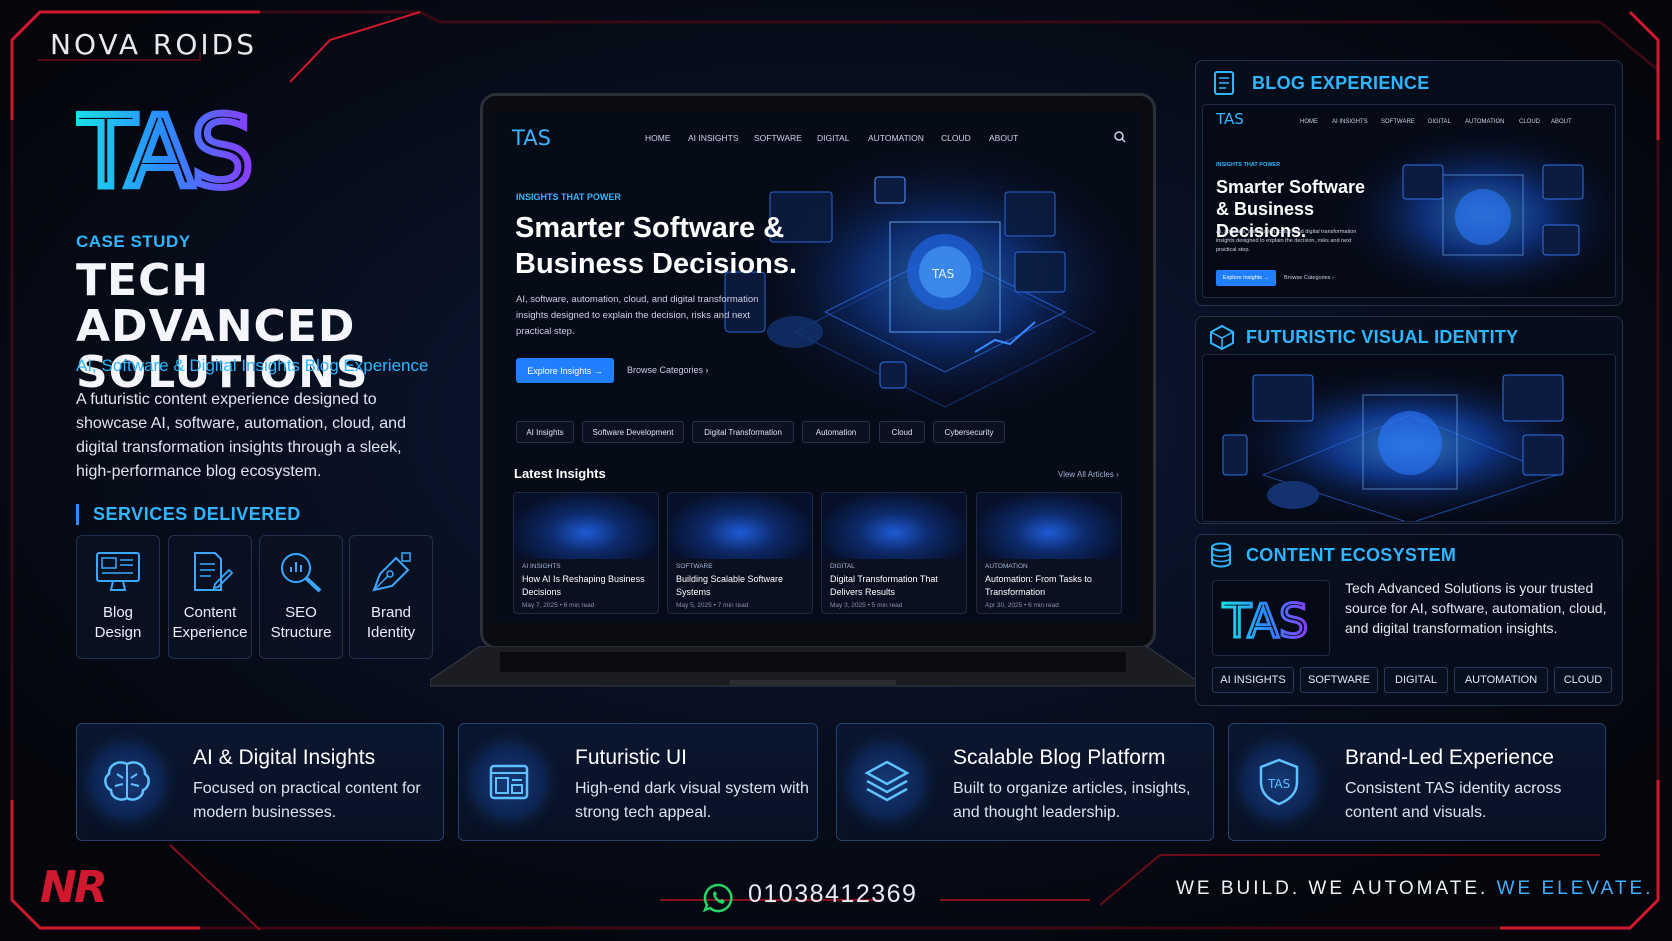 The width and height of the screenshot is (1672, 941). What do you see at coordinates (1006, 566) in the screenshot?
I see `article-category: AUTOMATION` at bounding box center [1006, 566].